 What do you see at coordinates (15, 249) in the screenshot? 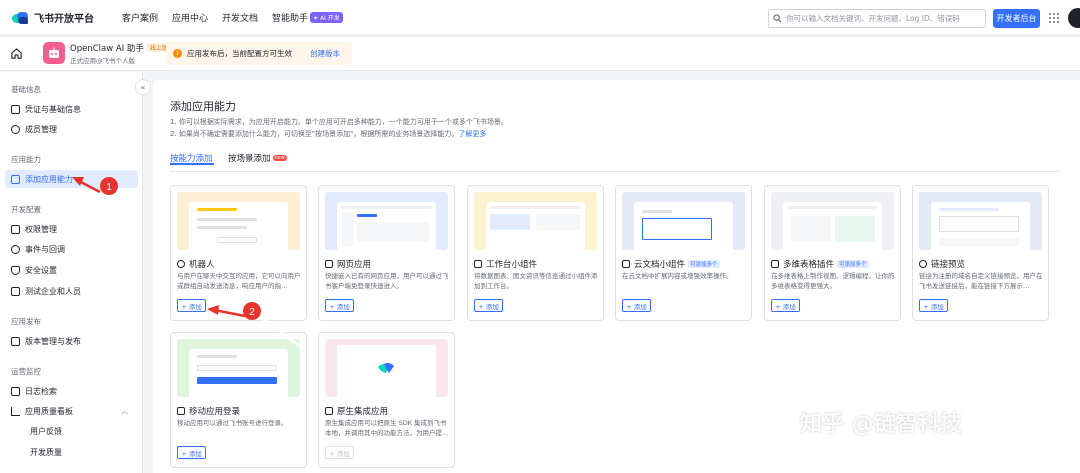
I see `event-icon` at bounding box center [15, 249].